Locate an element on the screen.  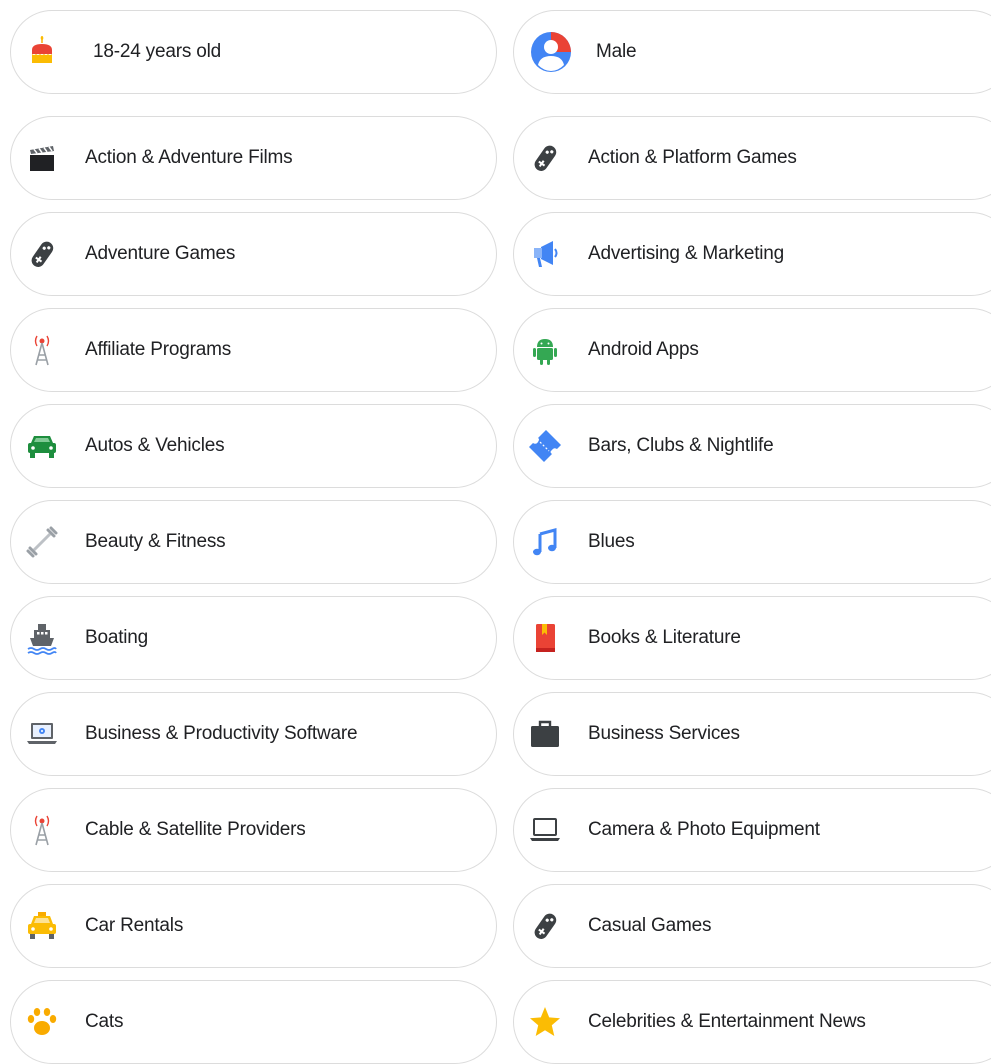
chip-gender: Male is located at coordinates (752, 52).